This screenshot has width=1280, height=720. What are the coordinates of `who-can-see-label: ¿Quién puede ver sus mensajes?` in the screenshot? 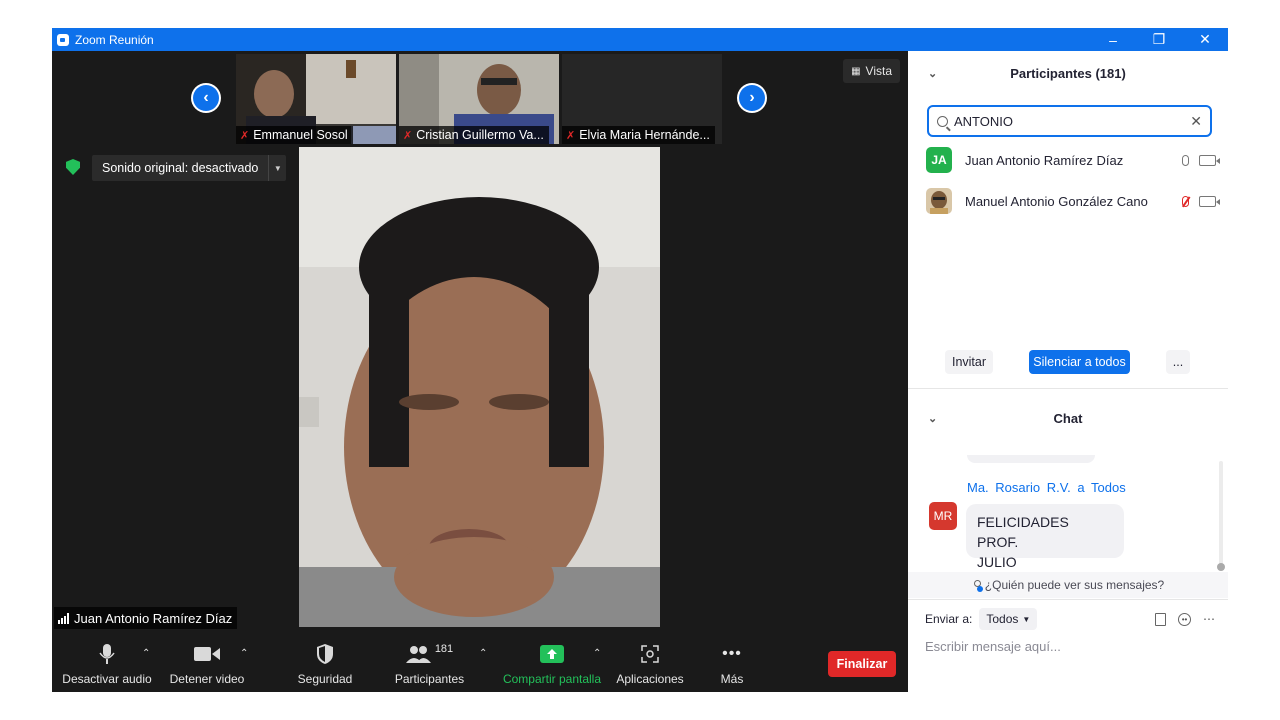 It's located at (1074, 585).